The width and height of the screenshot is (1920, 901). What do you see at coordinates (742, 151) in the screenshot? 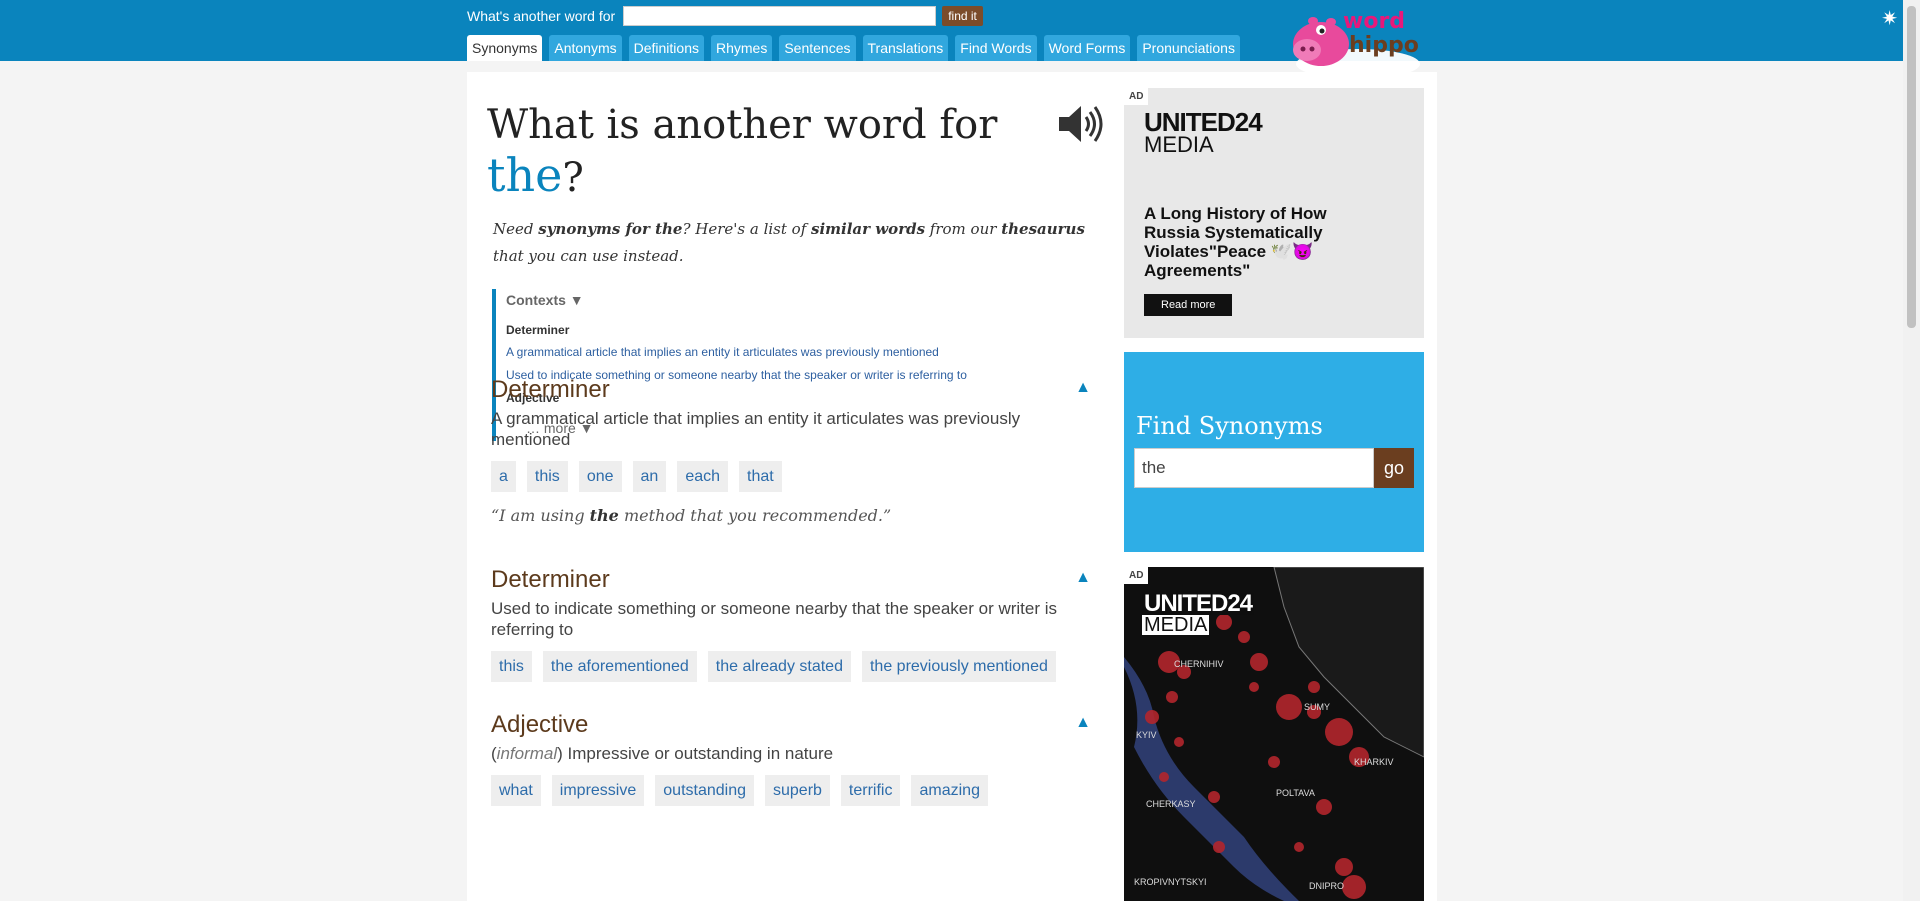
I see `page-title: What is another word for the?` at bounding box center [742, 151].